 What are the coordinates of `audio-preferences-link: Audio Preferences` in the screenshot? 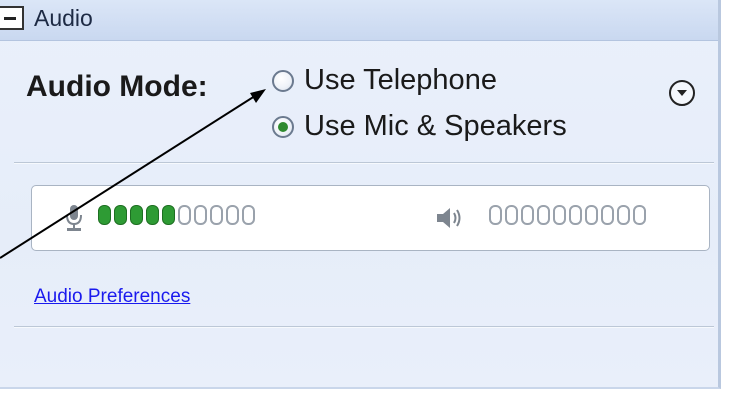 It's located at (112, 297).